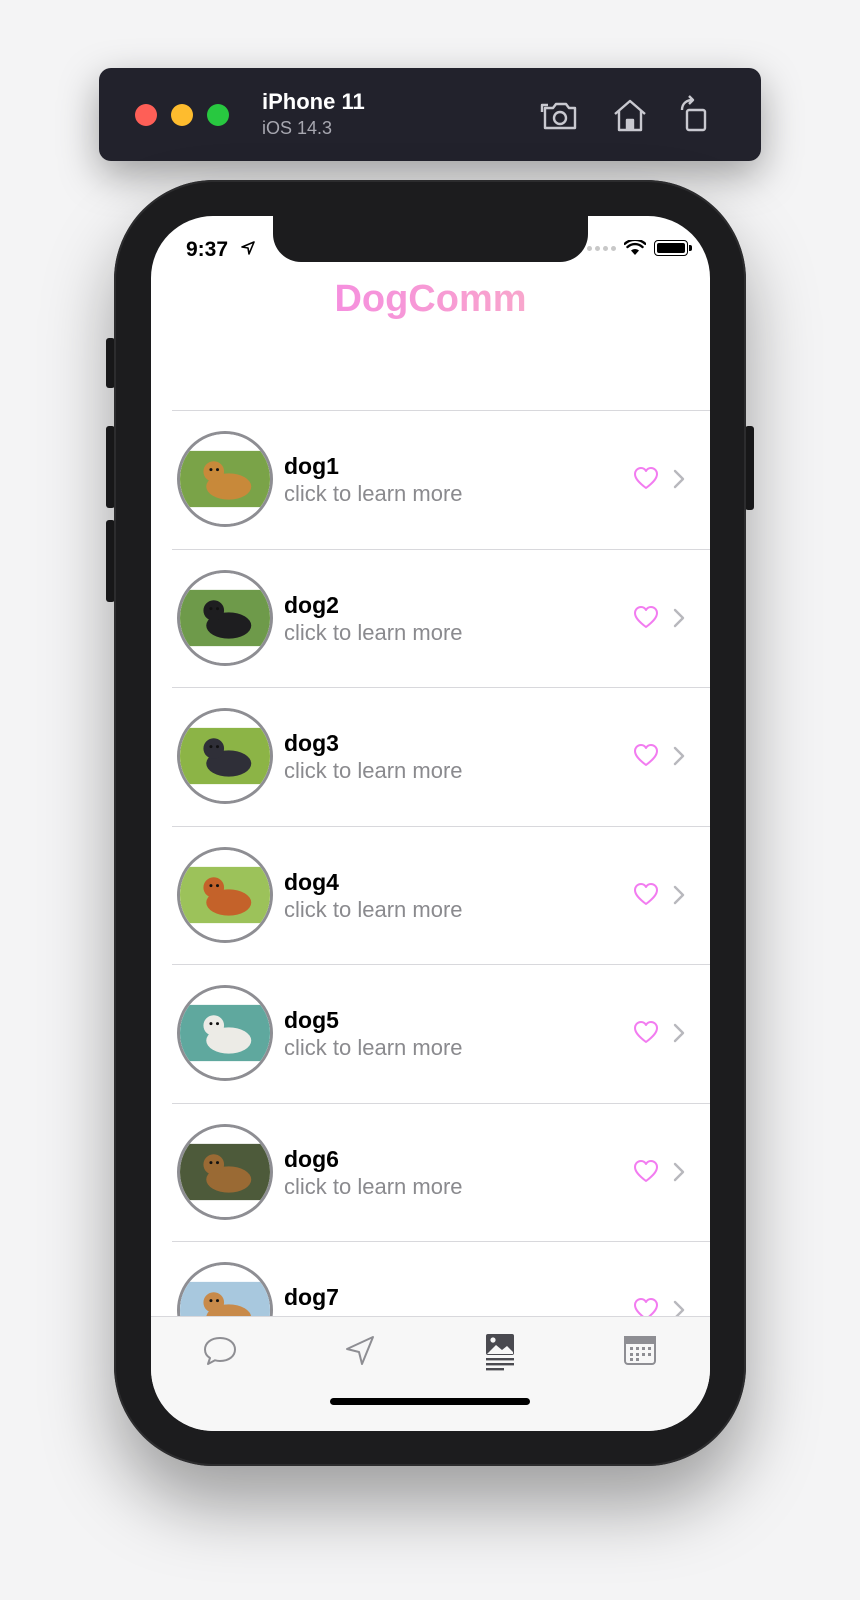  What do you see at coordinates (182, 115) in the screenshot?
I see `minimize-window-button` at bounding box center [182, 115].